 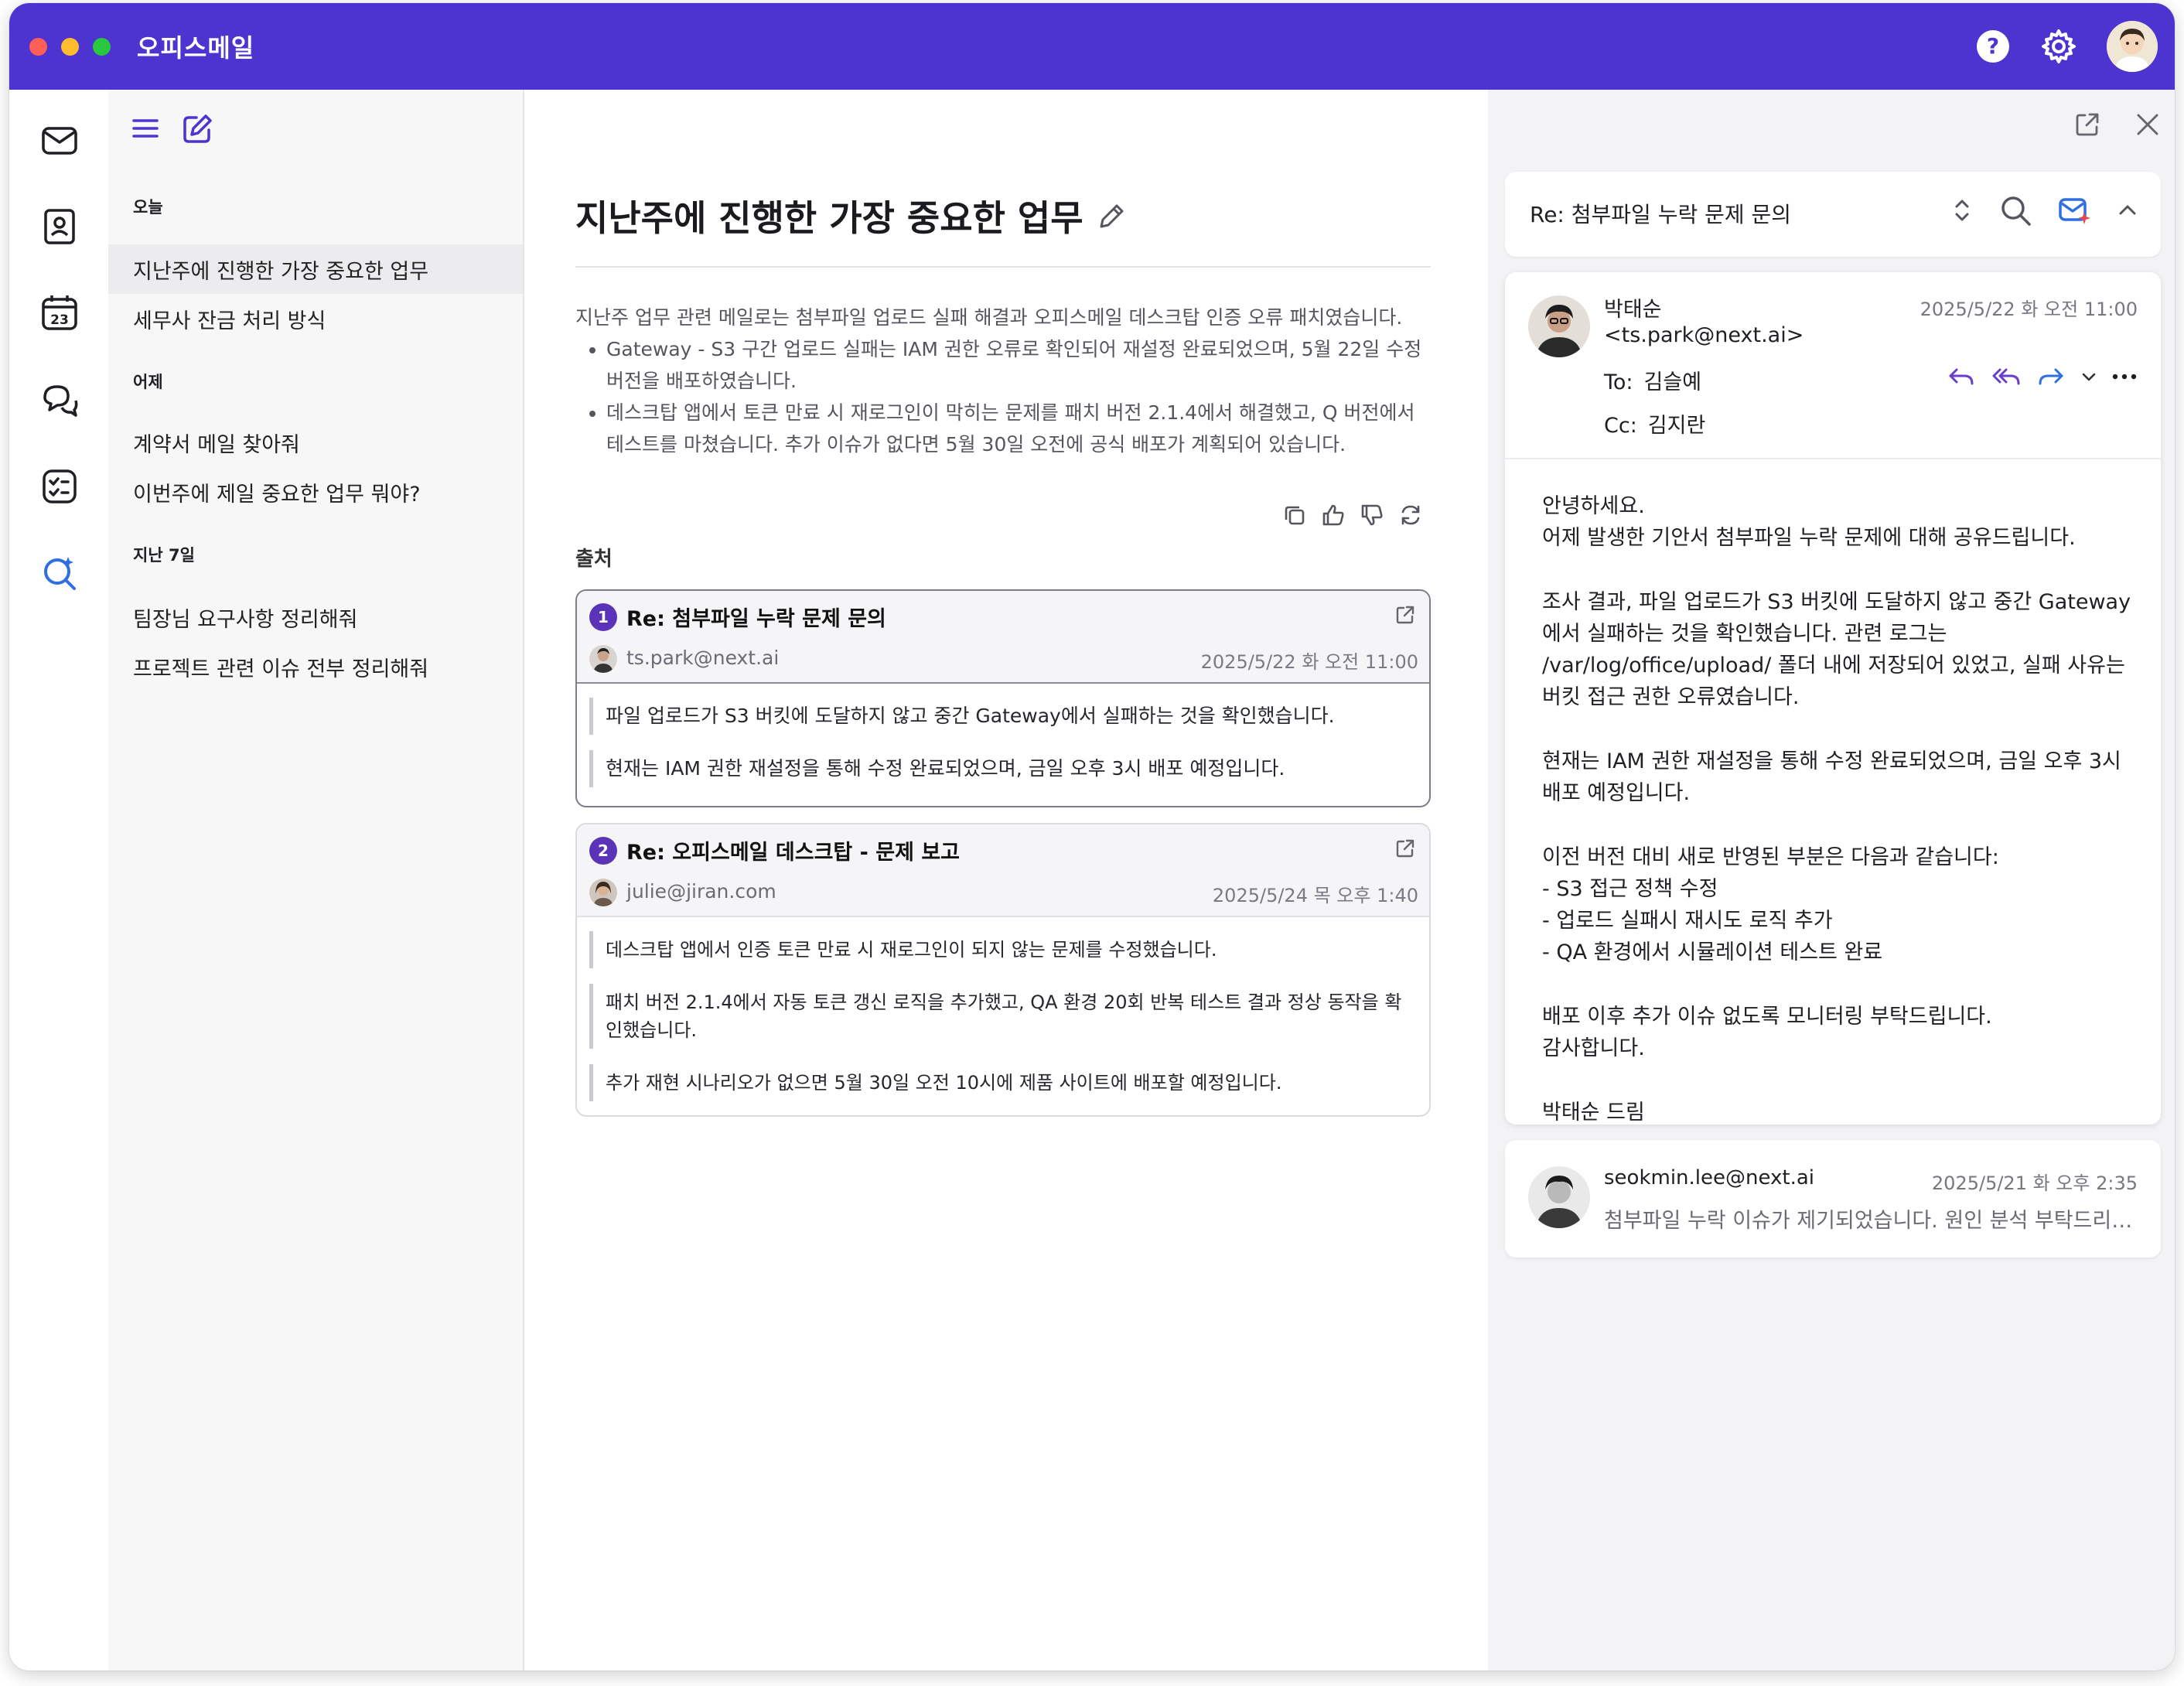 I want to click on body-line: 배포 이후 추가 이슈 없도록 모니터링 부탁드립니다., so click(x=1767, y=1017).